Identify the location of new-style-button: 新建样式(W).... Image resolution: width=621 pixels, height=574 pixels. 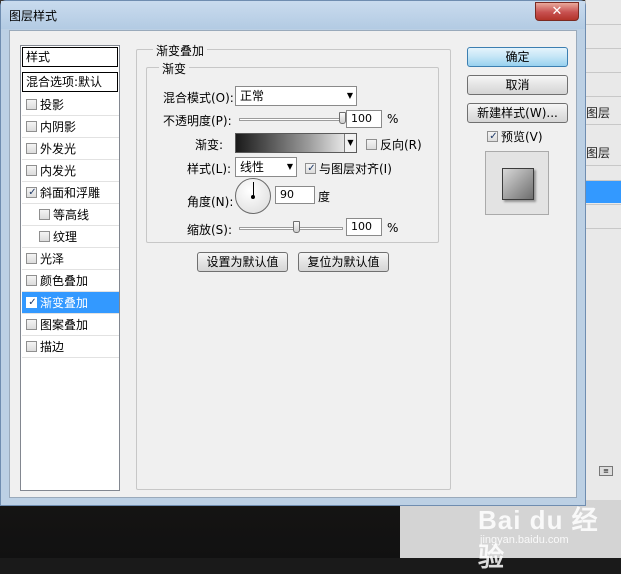
(517, 113).